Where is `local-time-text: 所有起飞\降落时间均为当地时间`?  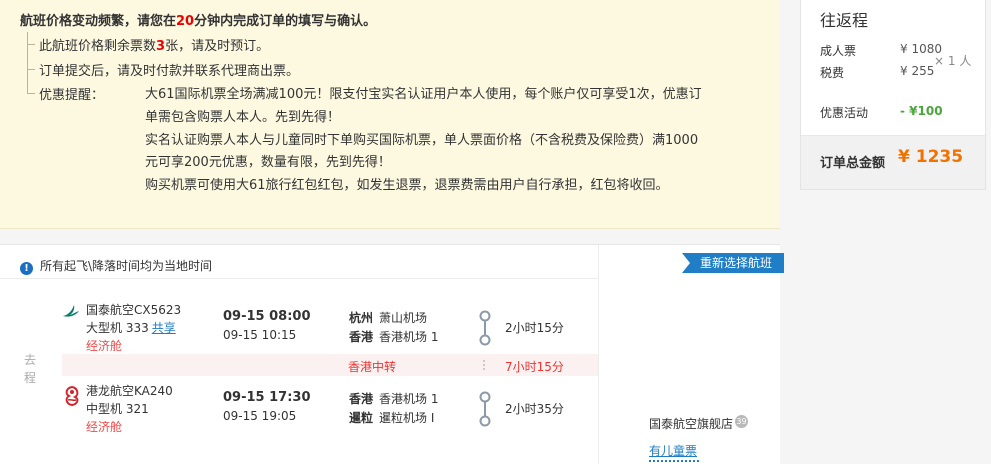
local-time-text: 所有起飞\降落时间均为当地时间 is located at coordinates (126, 266).